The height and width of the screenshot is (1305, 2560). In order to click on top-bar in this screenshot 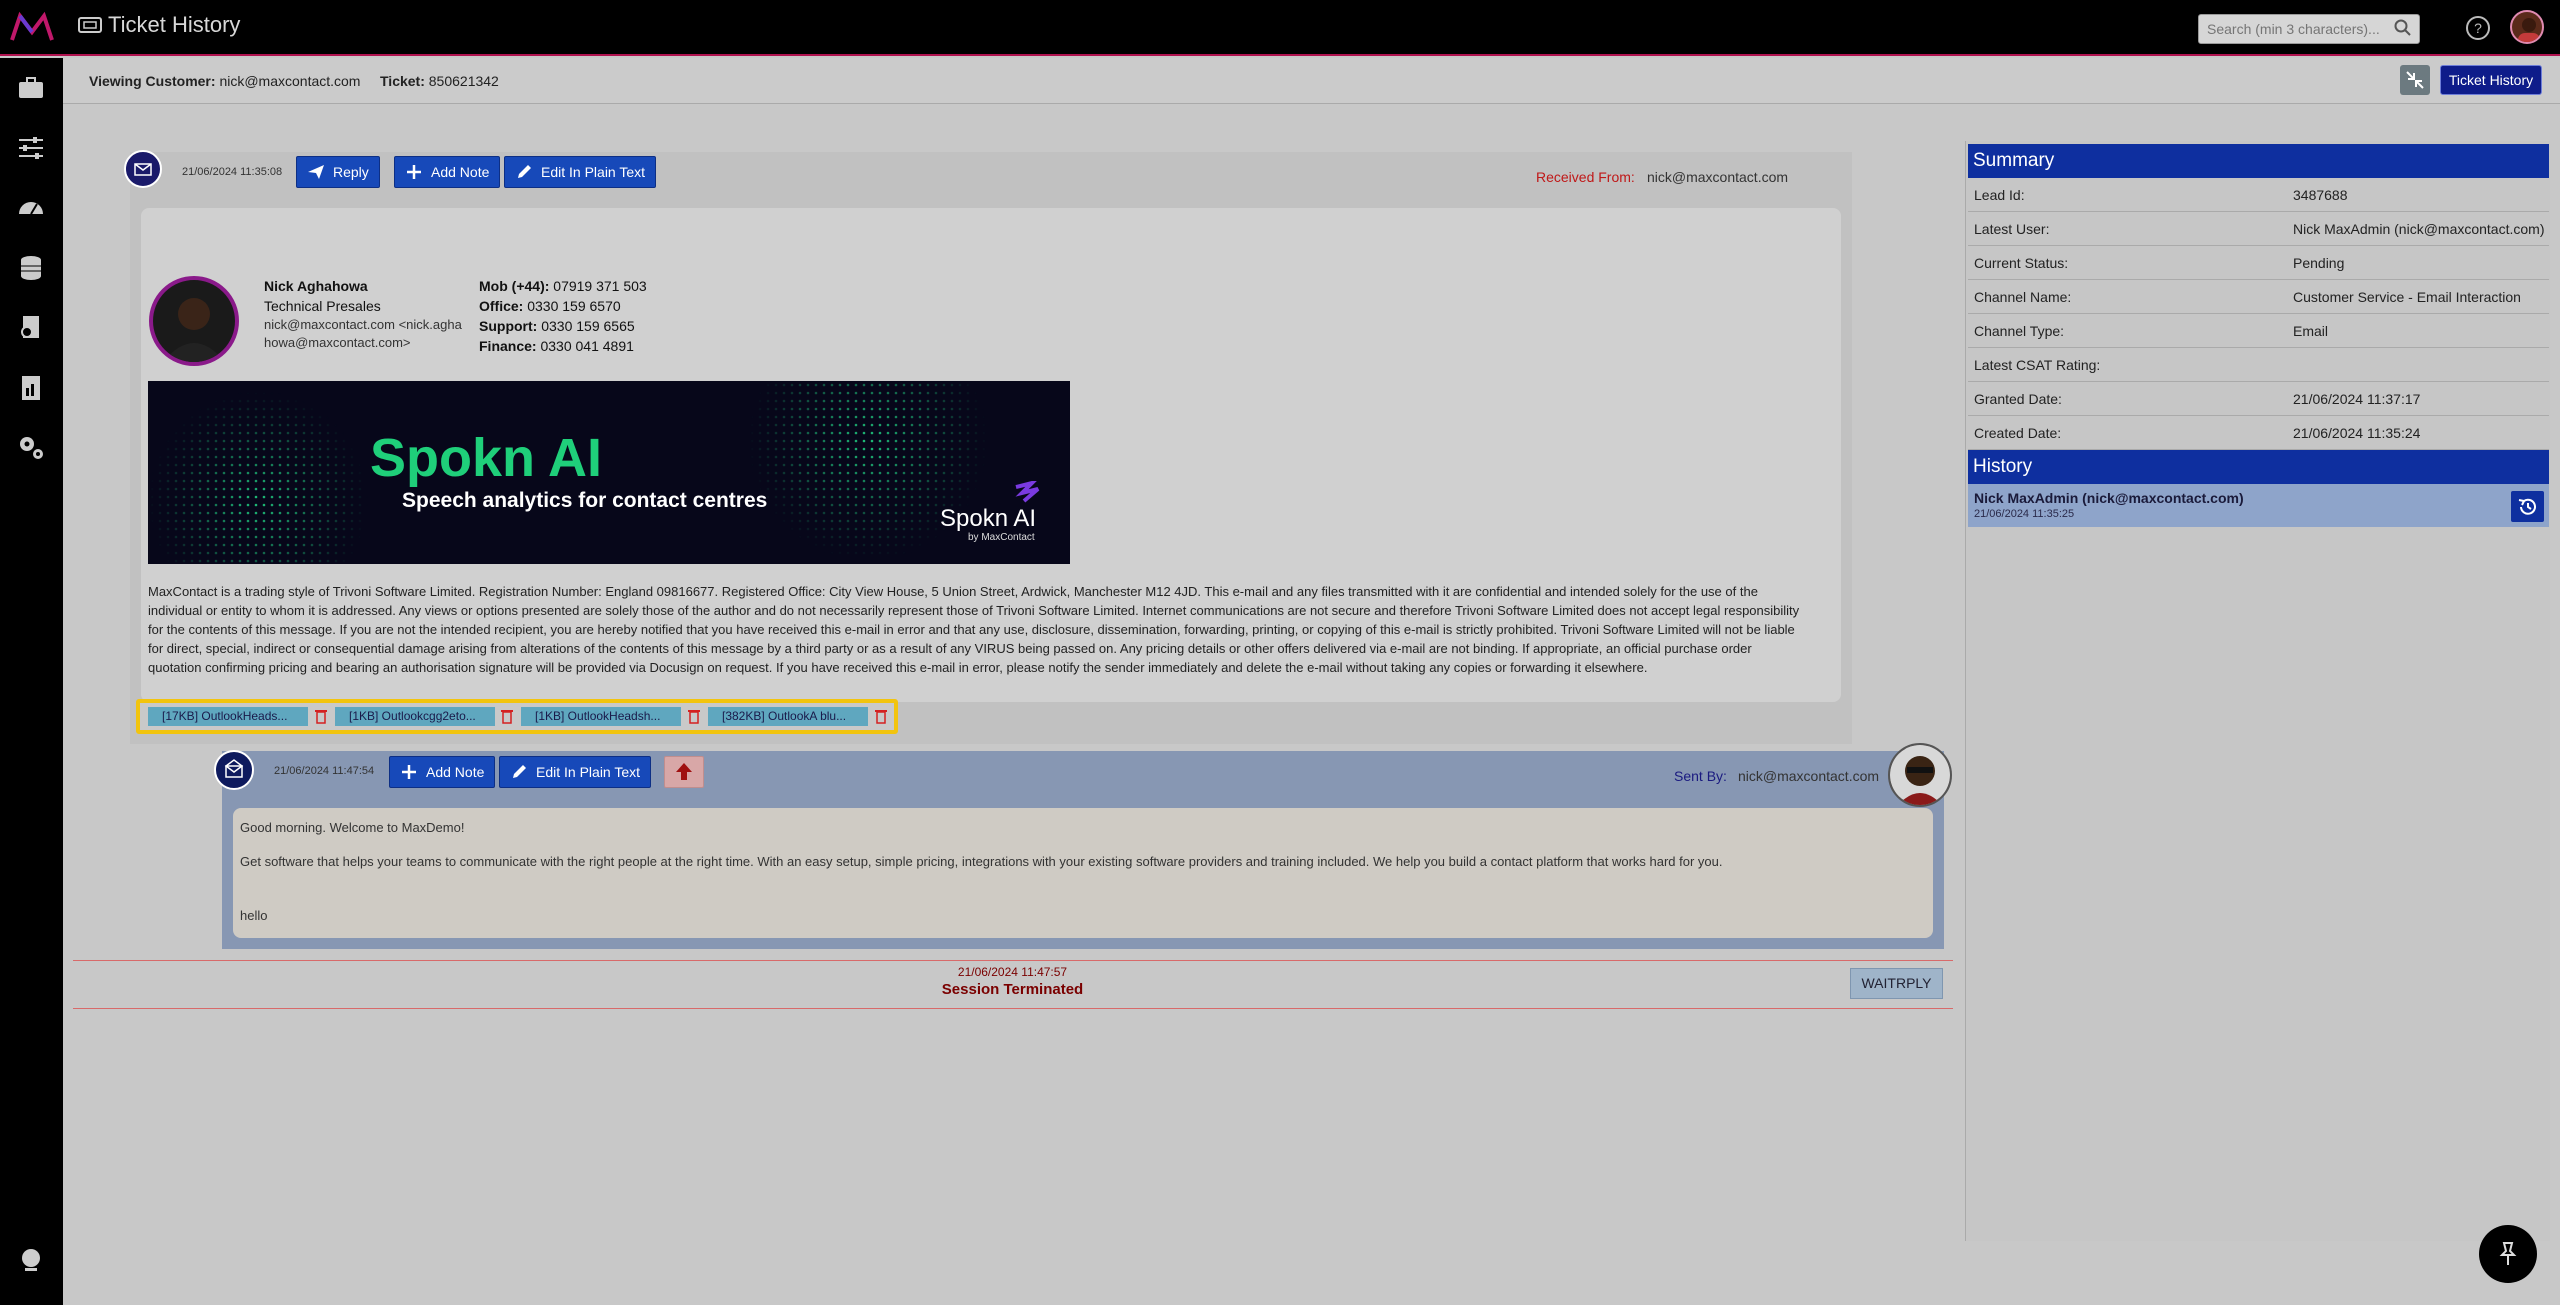, I will do `click(1280, 28)`.